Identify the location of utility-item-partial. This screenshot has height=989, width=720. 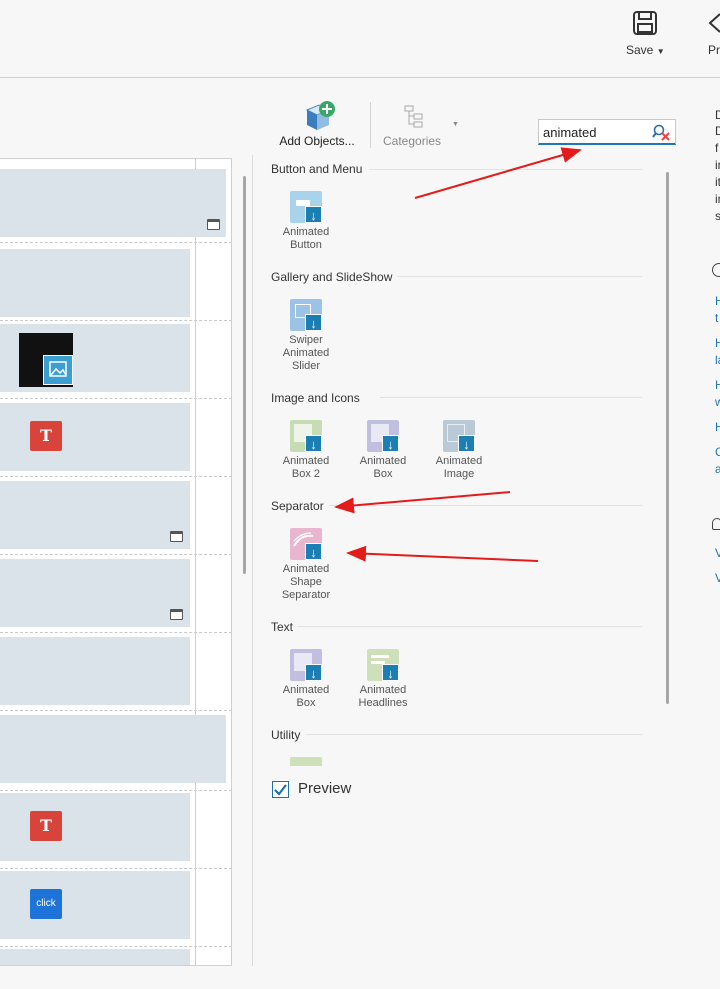
(306, 761).